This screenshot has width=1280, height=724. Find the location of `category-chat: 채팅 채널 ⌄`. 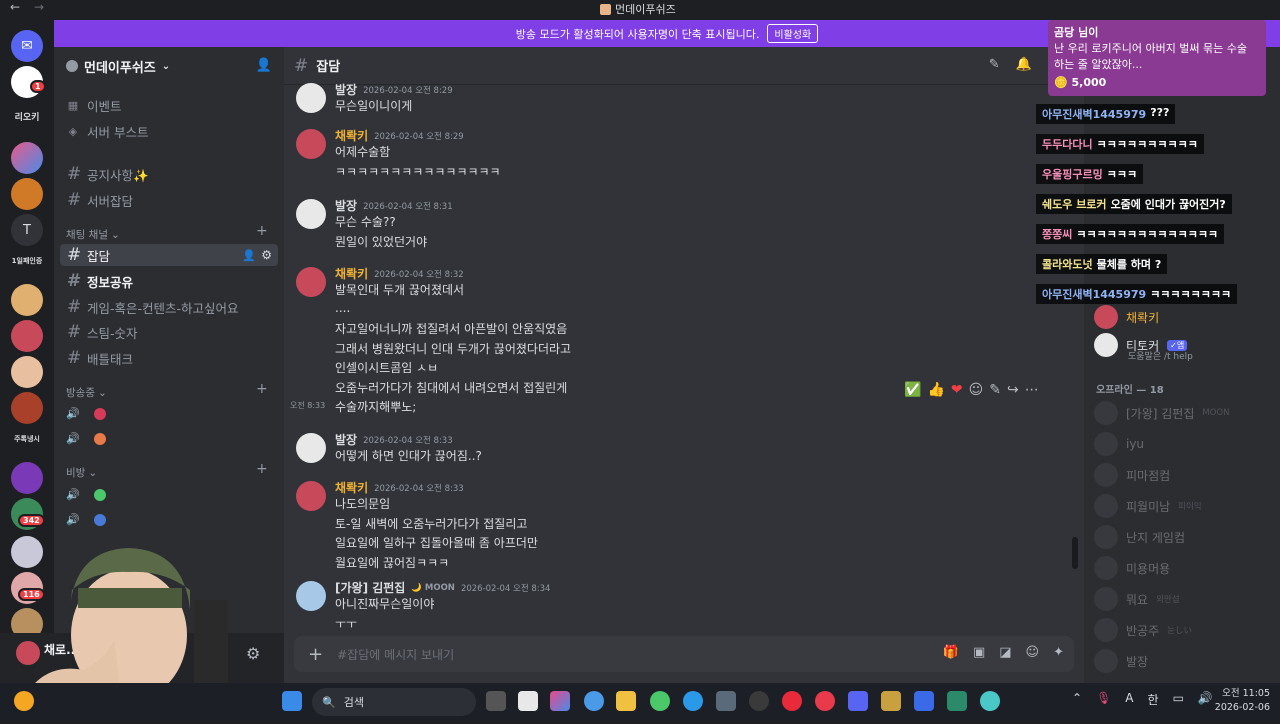

category-chat: 채팅 채널 ⌄ is located at coordinates (93, 234).